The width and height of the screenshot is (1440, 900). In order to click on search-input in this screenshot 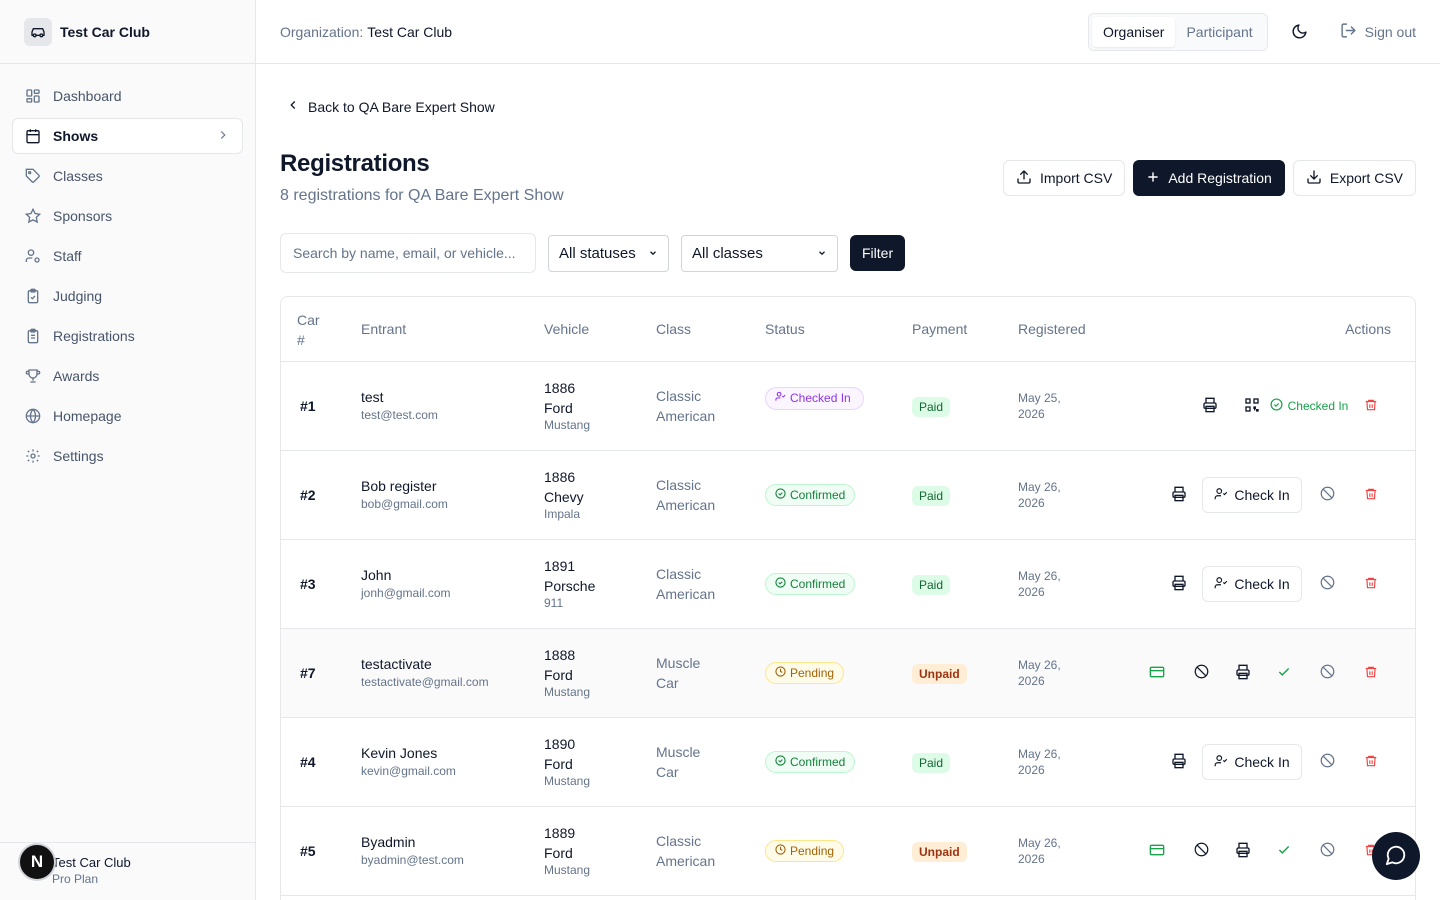, I will do `click(408, 253)`.